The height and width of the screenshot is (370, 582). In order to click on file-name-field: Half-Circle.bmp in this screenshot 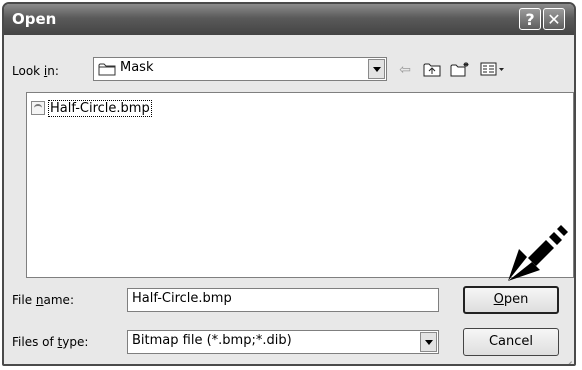, I will do `click(283, 300)`.